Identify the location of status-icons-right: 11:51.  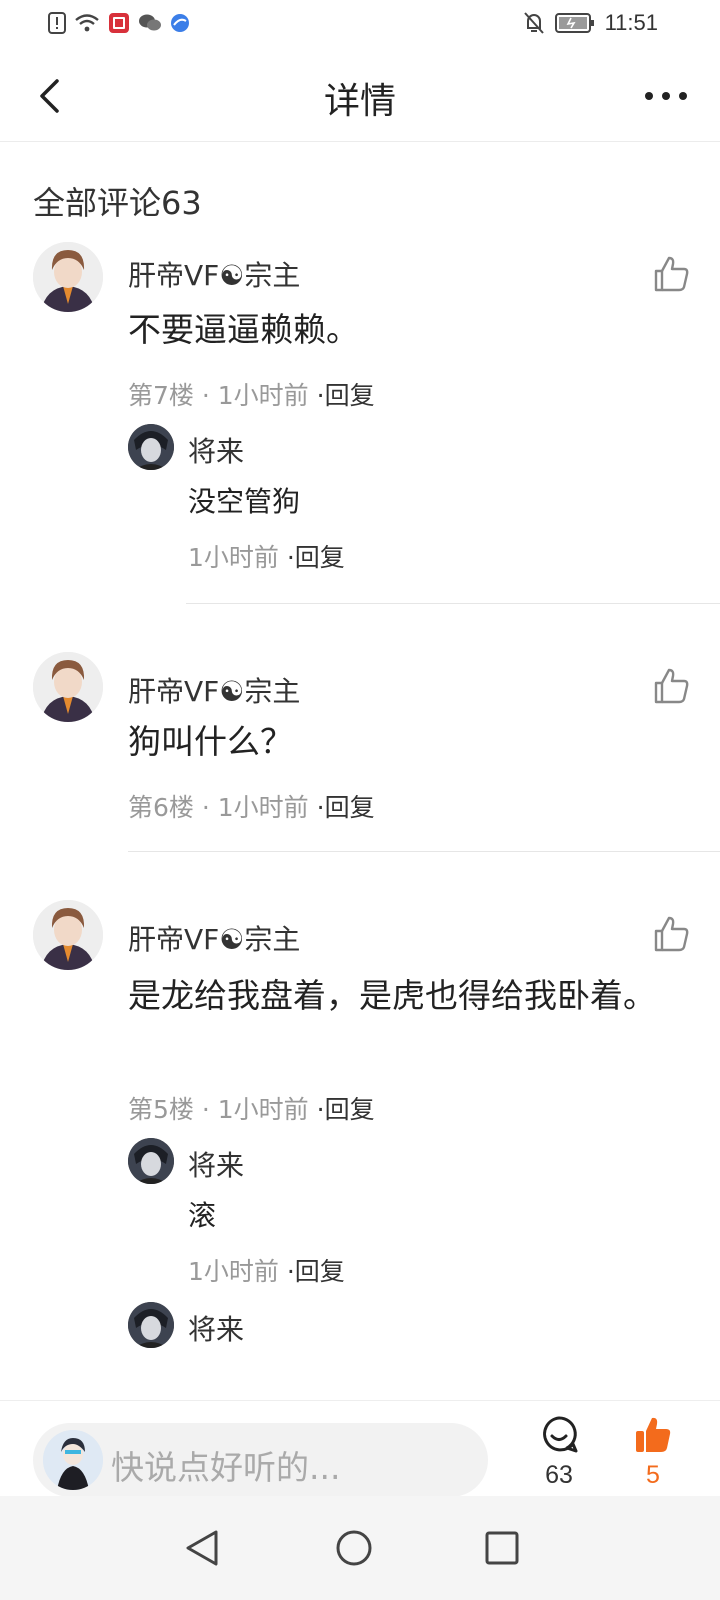
(590, 23).